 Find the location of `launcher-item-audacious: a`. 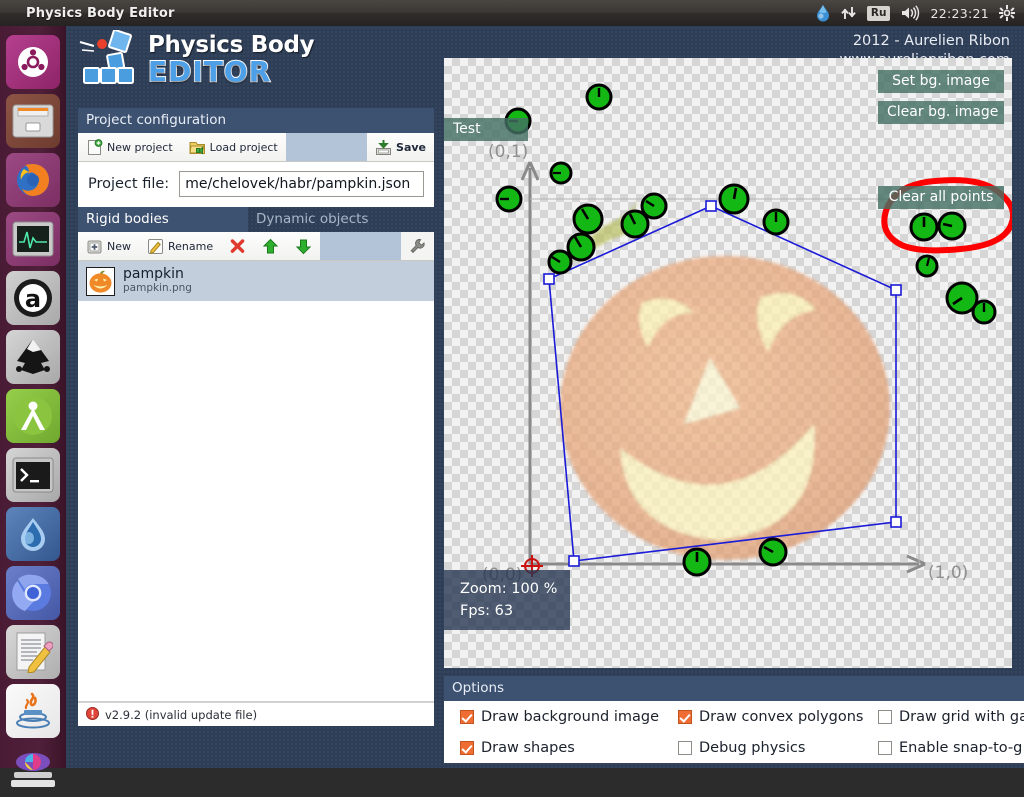

launcher-item-audacious: a is located at coordinates (33, 298).